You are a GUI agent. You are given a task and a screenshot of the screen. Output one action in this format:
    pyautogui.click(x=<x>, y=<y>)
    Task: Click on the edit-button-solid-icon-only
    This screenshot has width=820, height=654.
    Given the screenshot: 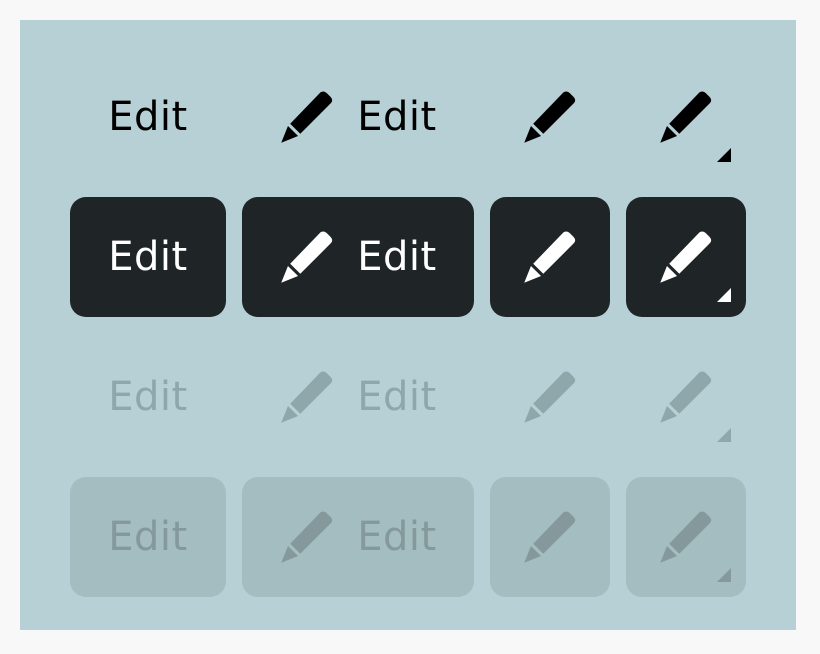 What is the action you would take?
    pyautogui.click(x=550, y=257)
    